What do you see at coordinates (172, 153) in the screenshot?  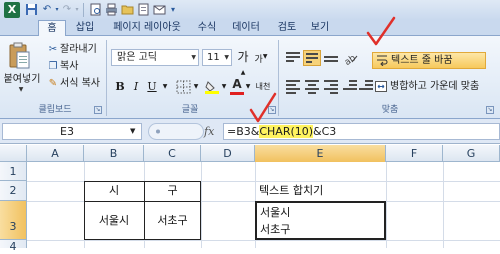 I see `column-header-c: C` at bounding box center [172, 153].